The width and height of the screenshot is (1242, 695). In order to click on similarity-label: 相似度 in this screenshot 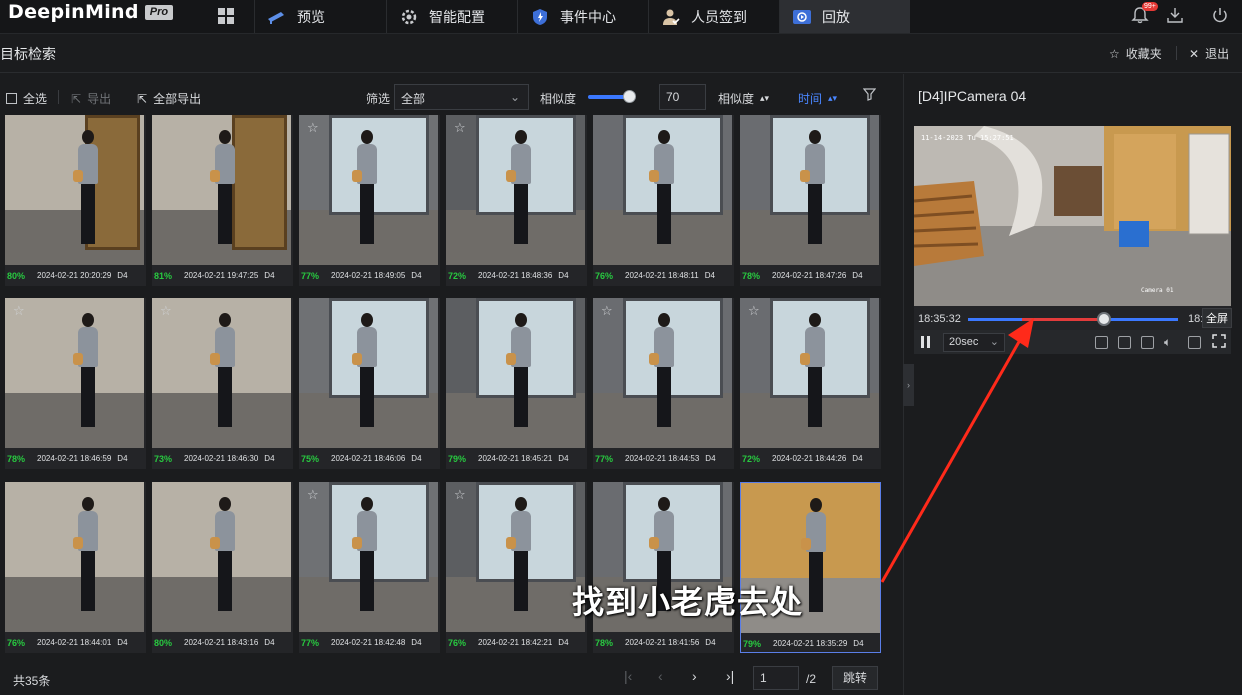, I will do `click(558, 99)`.